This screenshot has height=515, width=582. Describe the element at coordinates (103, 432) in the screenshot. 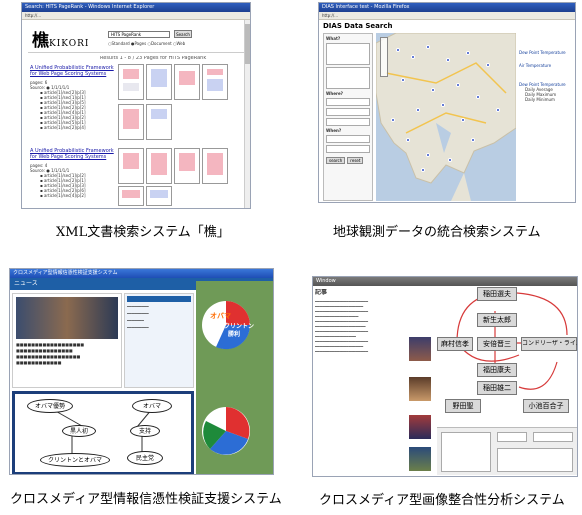

I see `crossmedia-news-diagram: オバマ優勢 オバマ 黒人初 支持 クリントンとオバマ 民主党` at that location.